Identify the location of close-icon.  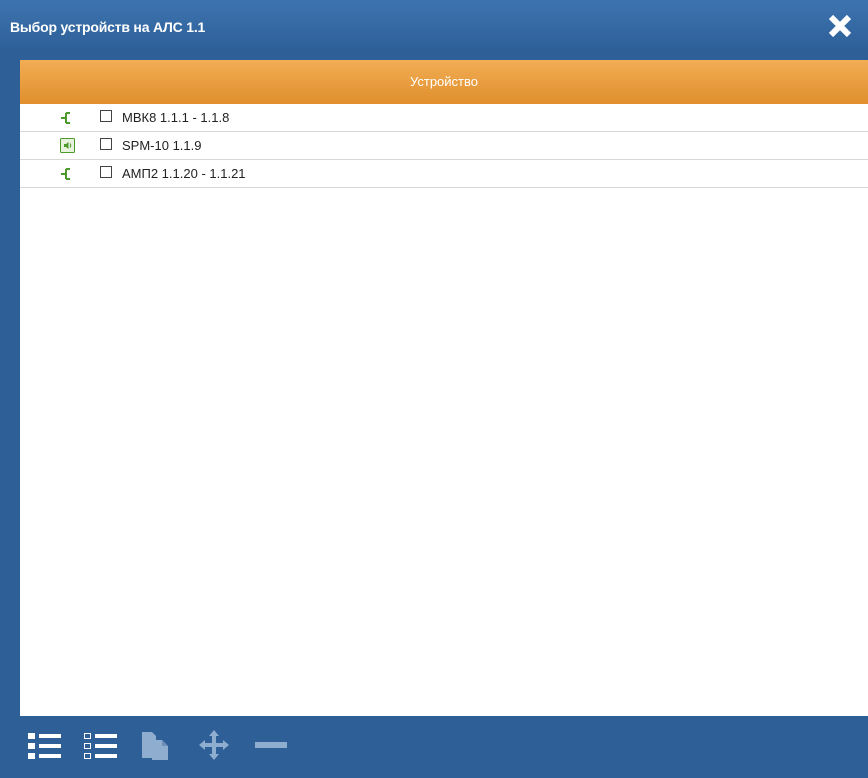
(840, 26).